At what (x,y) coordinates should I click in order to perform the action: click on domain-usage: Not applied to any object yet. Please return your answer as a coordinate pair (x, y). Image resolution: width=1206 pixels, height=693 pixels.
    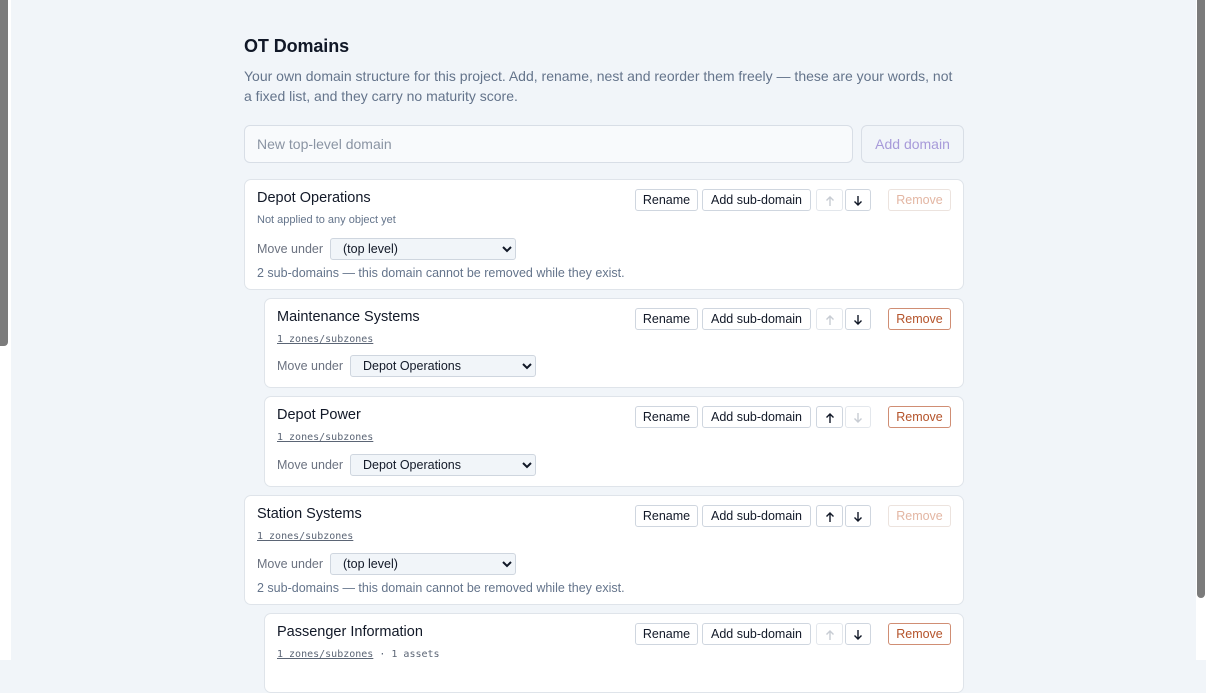
    Looking at the image, I should click on (326, 220).